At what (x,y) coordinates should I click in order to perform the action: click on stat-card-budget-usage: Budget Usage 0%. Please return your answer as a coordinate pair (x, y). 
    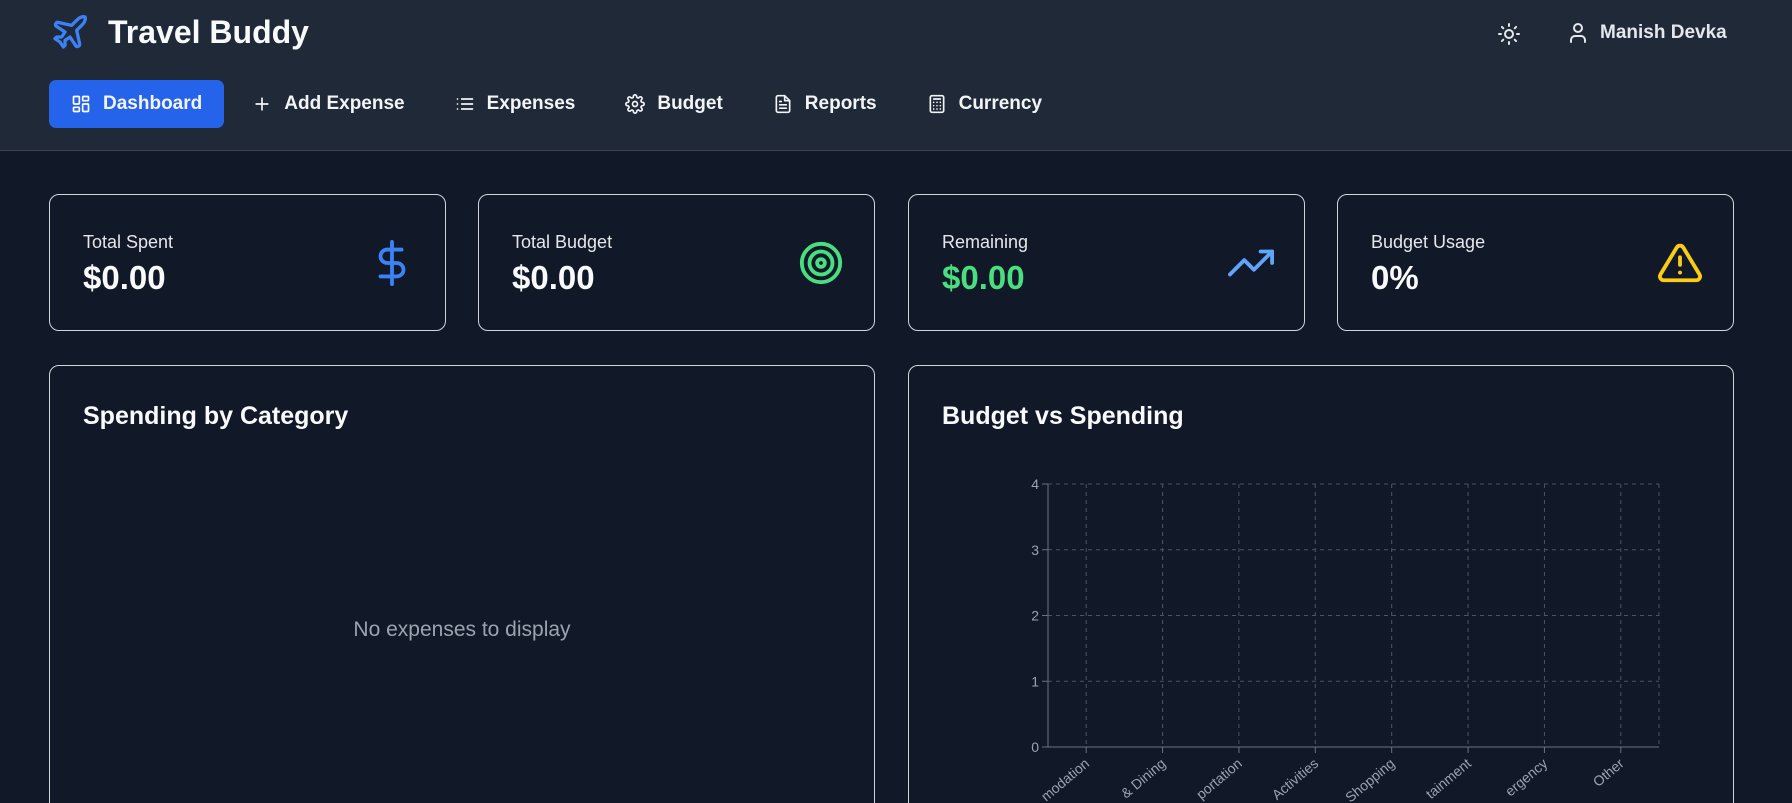
    Looking at the image, I should click on (1535, 262).